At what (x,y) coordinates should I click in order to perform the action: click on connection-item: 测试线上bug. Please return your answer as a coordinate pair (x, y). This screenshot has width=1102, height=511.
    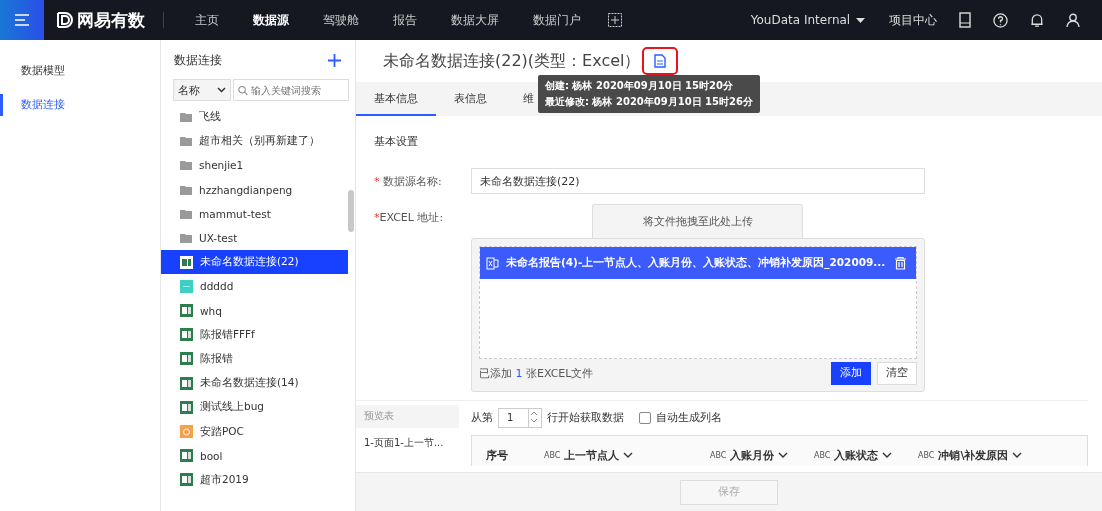
    Looking at the image, I should click on (254, 407).